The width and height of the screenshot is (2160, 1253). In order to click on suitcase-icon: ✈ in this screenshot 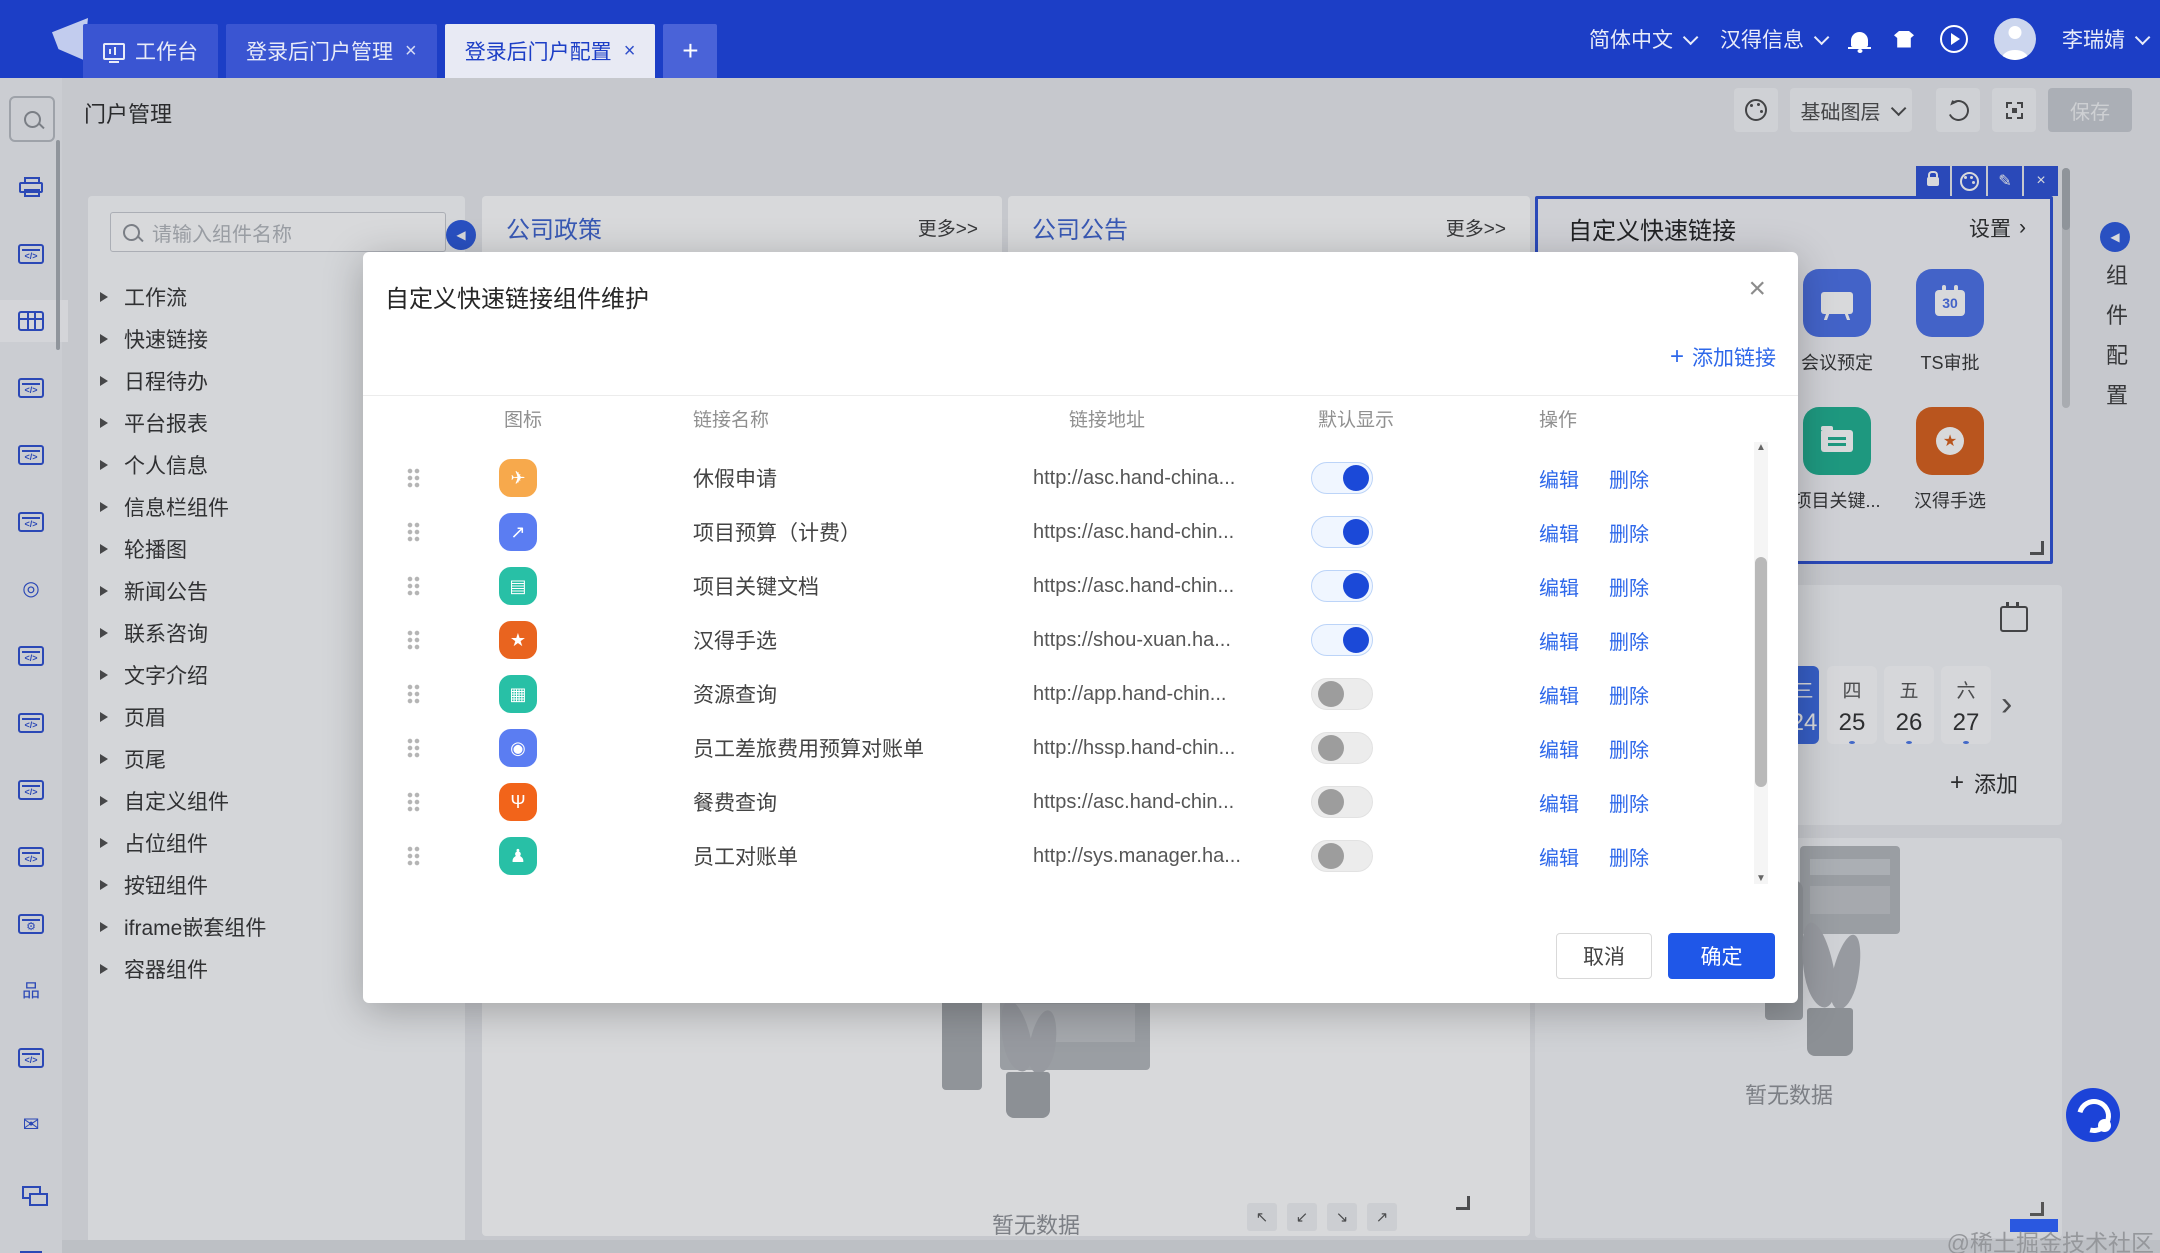, I will do `click(518, 478)`.